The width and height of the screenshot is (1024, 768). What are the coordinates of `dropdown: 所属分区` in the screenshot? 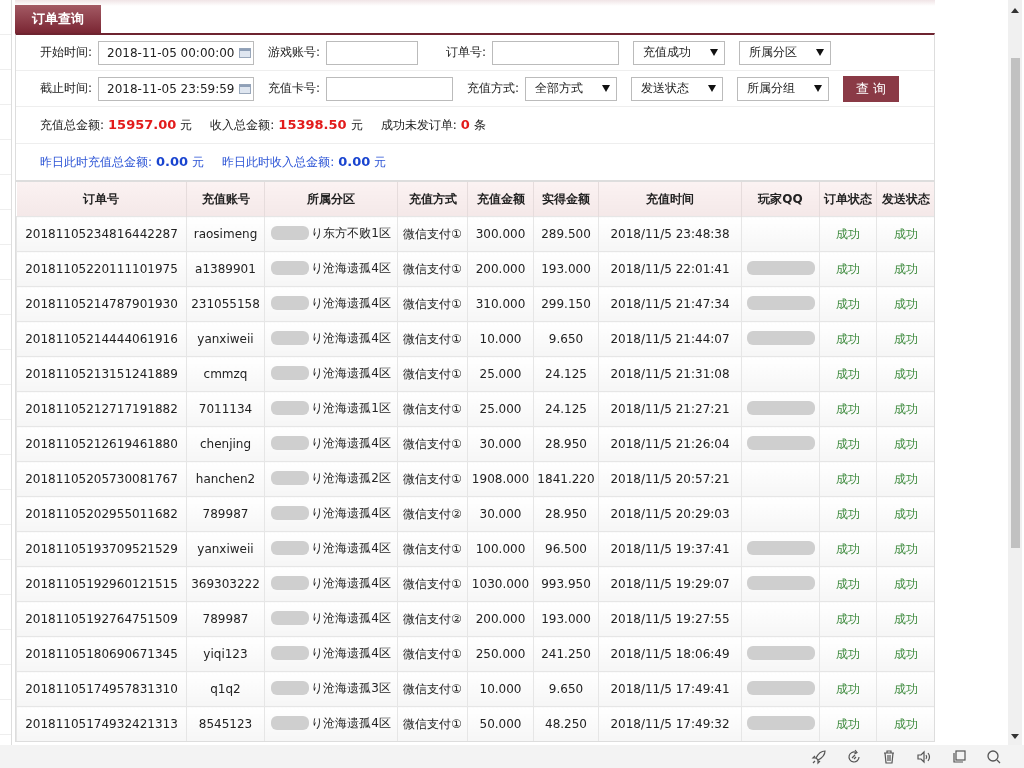 It's located at (785, 52).